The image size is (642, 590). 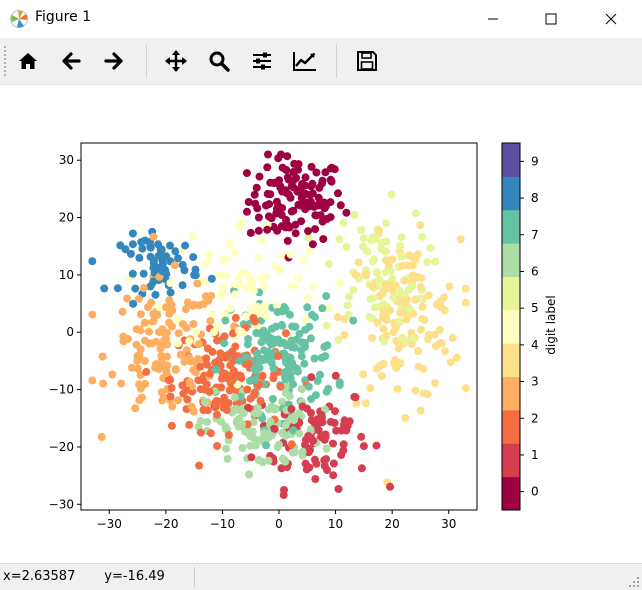 I want to click on save-button, so click(x=367, y=61).